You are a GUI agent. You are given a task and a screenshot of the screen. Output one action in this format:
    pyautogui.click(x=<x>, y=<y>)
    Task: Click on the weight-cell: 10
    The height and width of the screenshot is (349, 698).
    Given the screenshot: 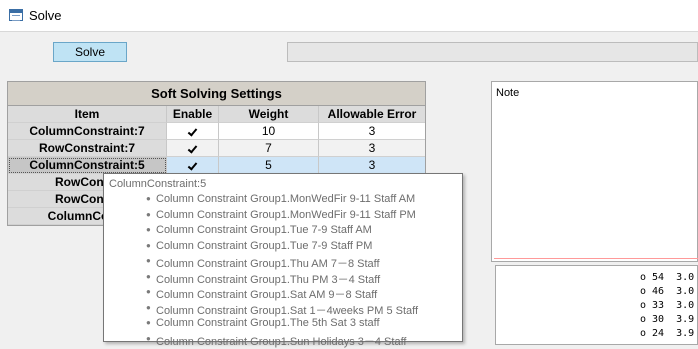 What is the action you would take?
    pyautogui.click(x=269, y=131)
    